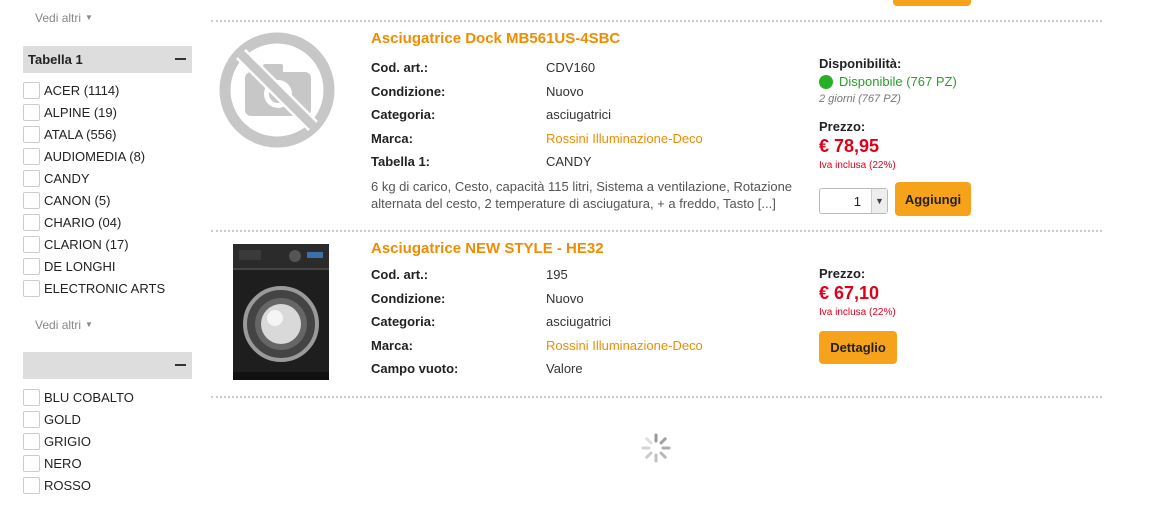 Image resolution: width=1166 pixels, height=524 pixels. I want to click on previous-product-button, so click(932, 3).